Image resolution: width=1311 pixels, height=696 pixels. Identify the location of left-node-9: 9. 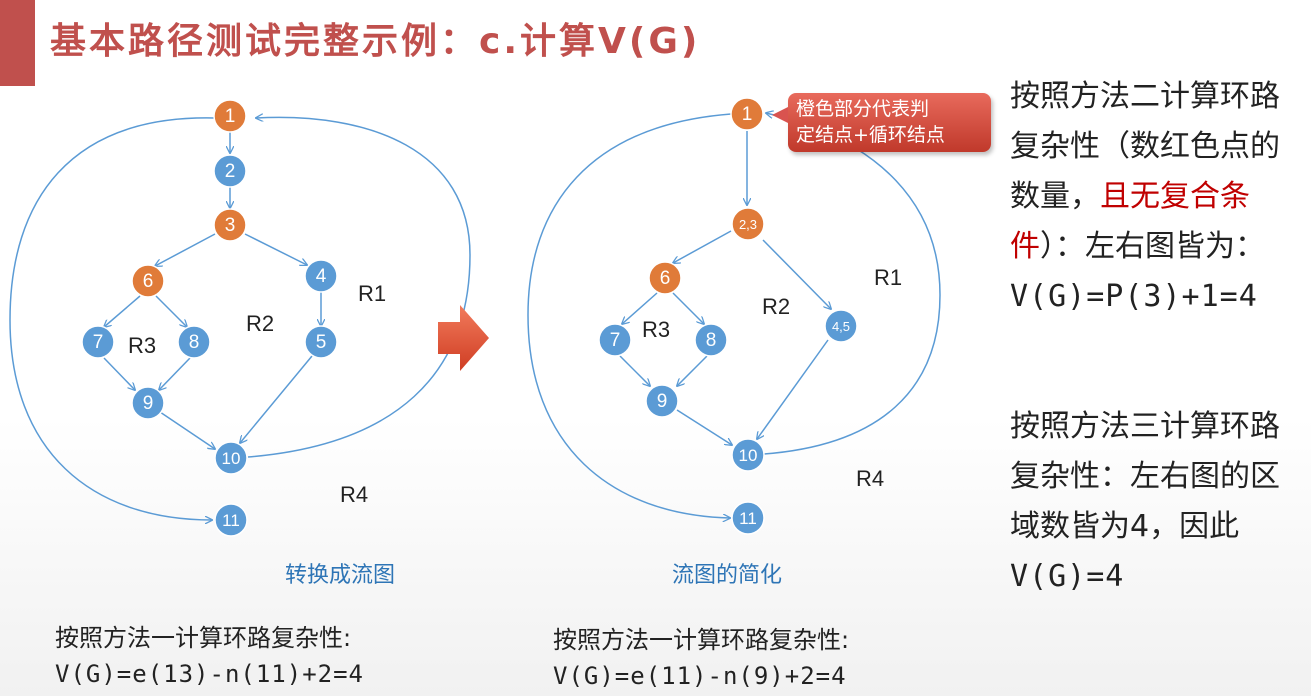
(148, 403).